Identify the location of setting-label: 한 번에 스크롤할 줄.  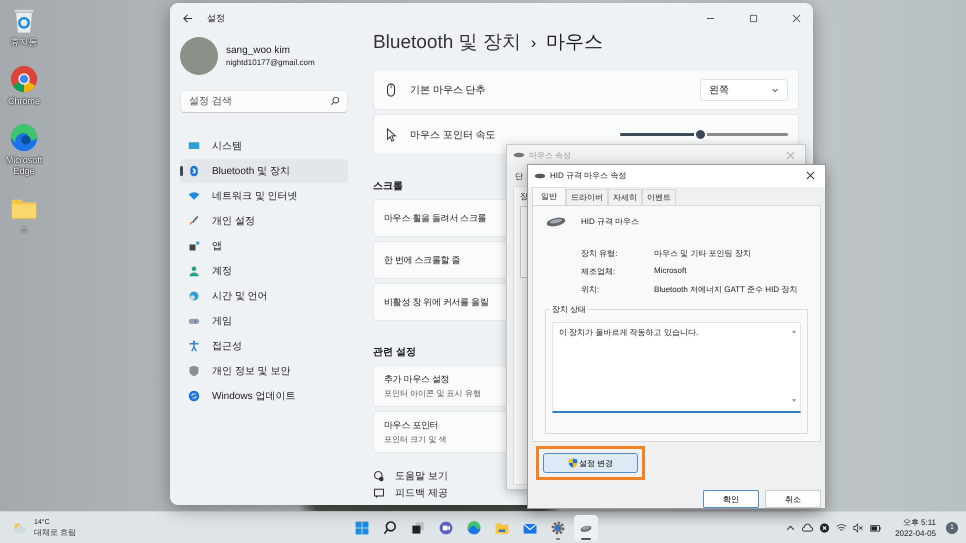
(422, 260).